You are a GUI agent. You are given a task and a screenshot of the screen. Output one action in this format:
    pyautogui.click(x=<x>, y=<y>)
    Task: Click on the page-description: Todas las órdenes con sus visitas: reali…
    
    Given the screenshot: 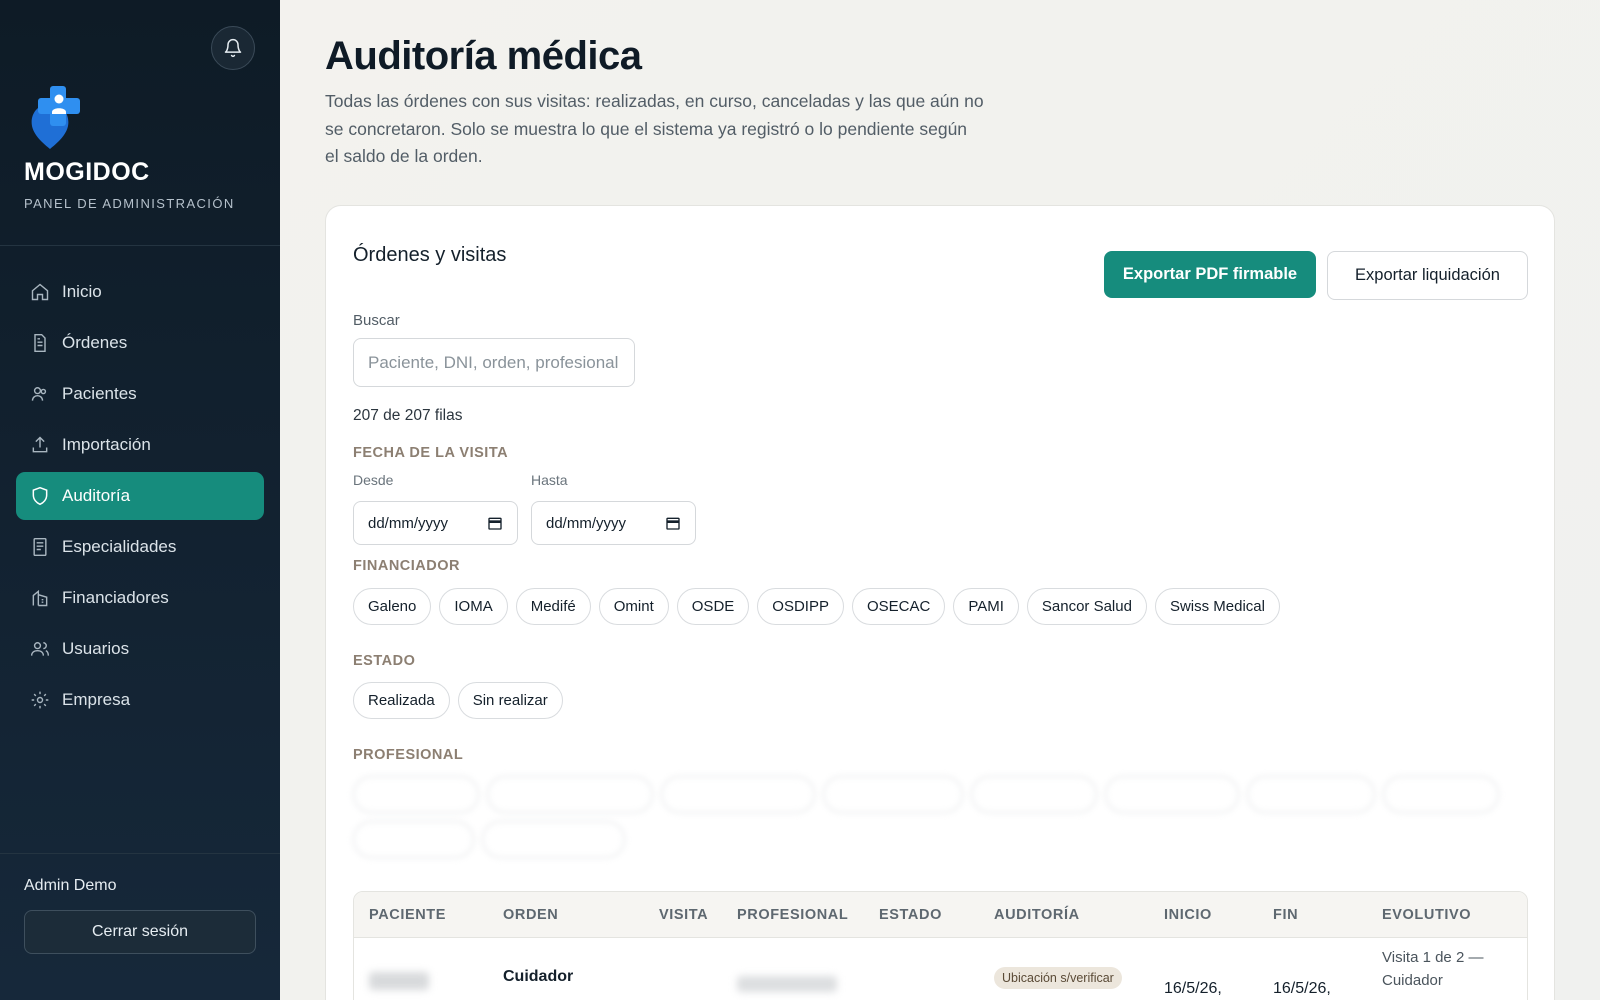 What is the action you would take?
    pyautogui.click(x=654, y=128)
    